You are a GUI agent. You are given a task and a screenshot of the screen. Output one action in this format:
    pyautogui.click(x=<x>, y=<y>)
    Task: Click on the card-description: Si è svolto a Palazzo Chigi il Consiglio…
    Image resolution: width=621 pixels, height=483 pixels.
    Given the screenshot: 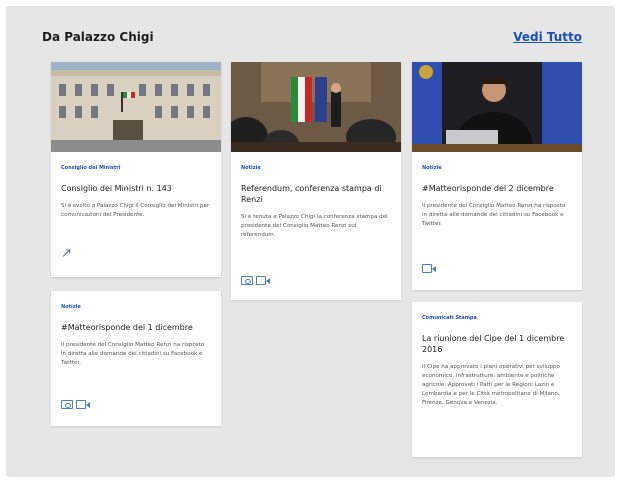 What is the action you would take?
    pyautogui.click(x=135, y=210)
    